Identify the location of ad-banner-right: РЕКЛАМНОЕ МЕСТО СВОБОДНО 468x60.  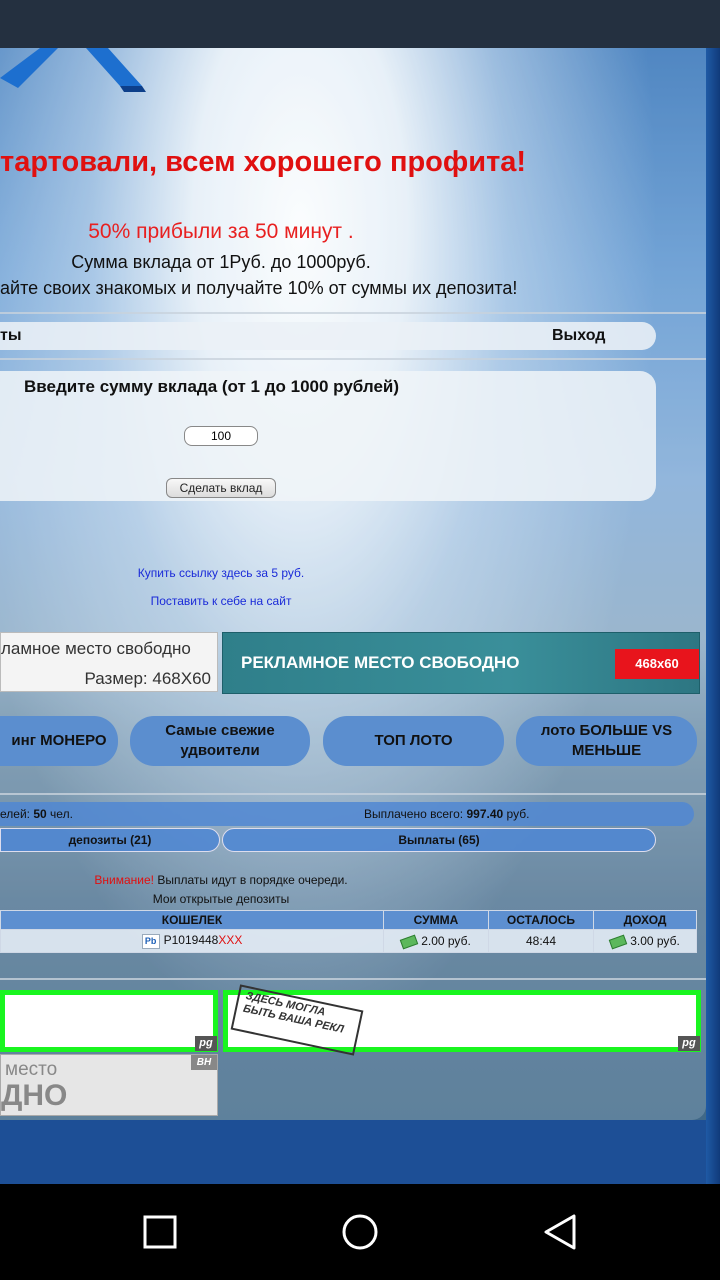
(461, 663).